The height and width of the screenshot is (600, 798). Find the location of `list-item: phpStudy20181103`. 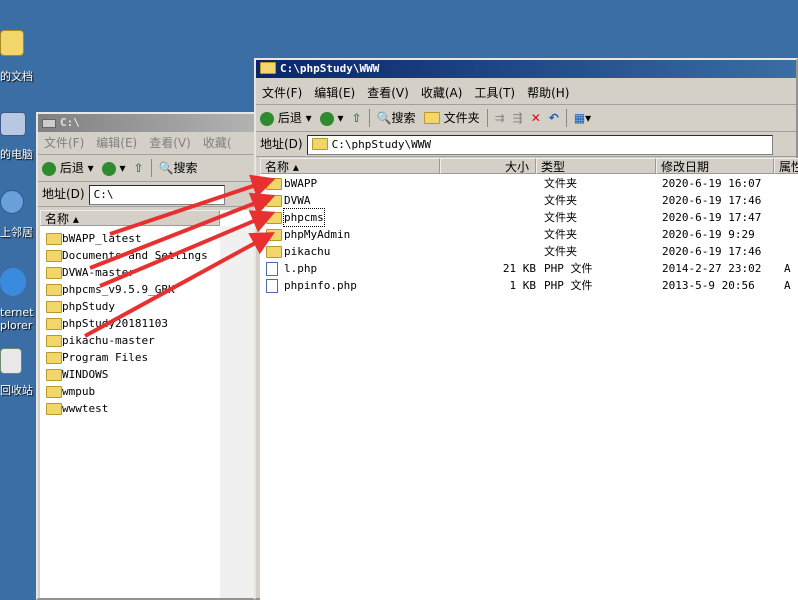

list-item: phpStudy20181103 is located at coordinates (150, 323).